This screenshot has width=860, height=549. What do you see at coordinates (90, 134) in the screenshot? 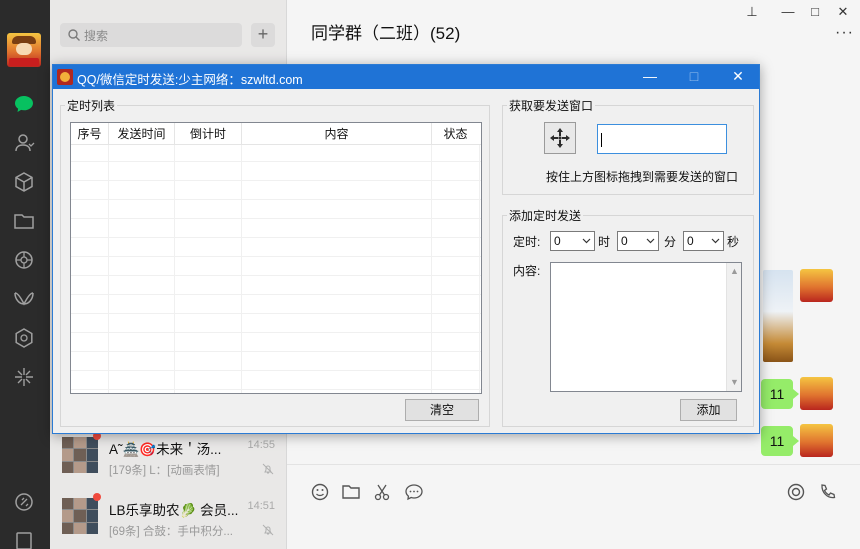
I see `column-header-index: 序号` at bounding box center [90, 134].